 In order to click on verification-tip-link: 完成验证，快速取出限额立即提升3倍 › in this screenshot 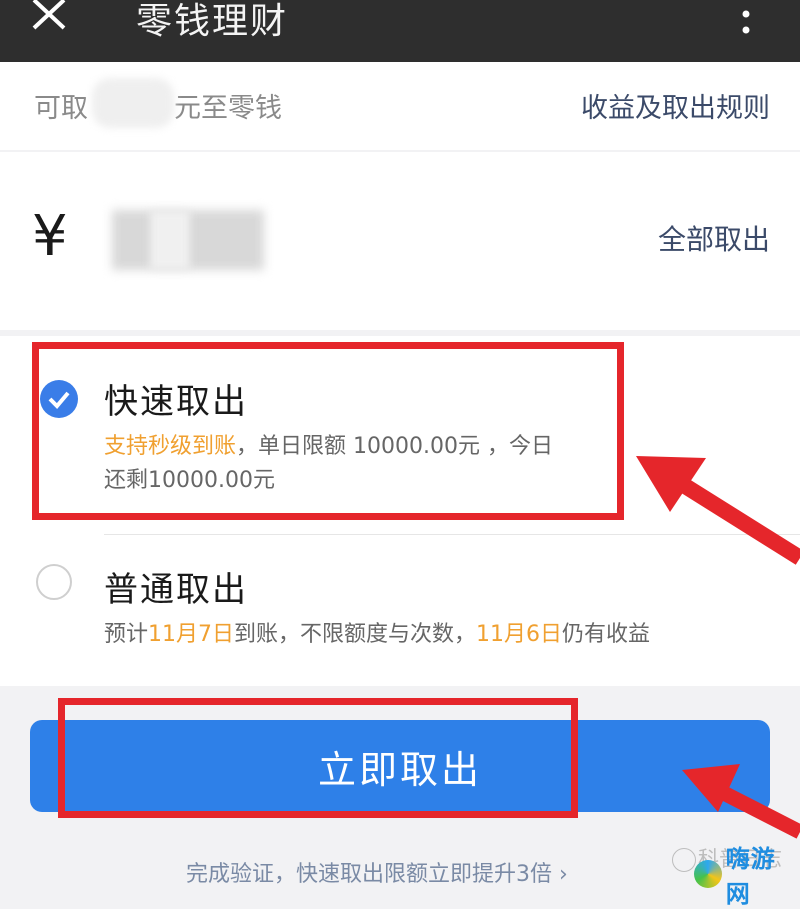, I will do `click(377, 872)`.